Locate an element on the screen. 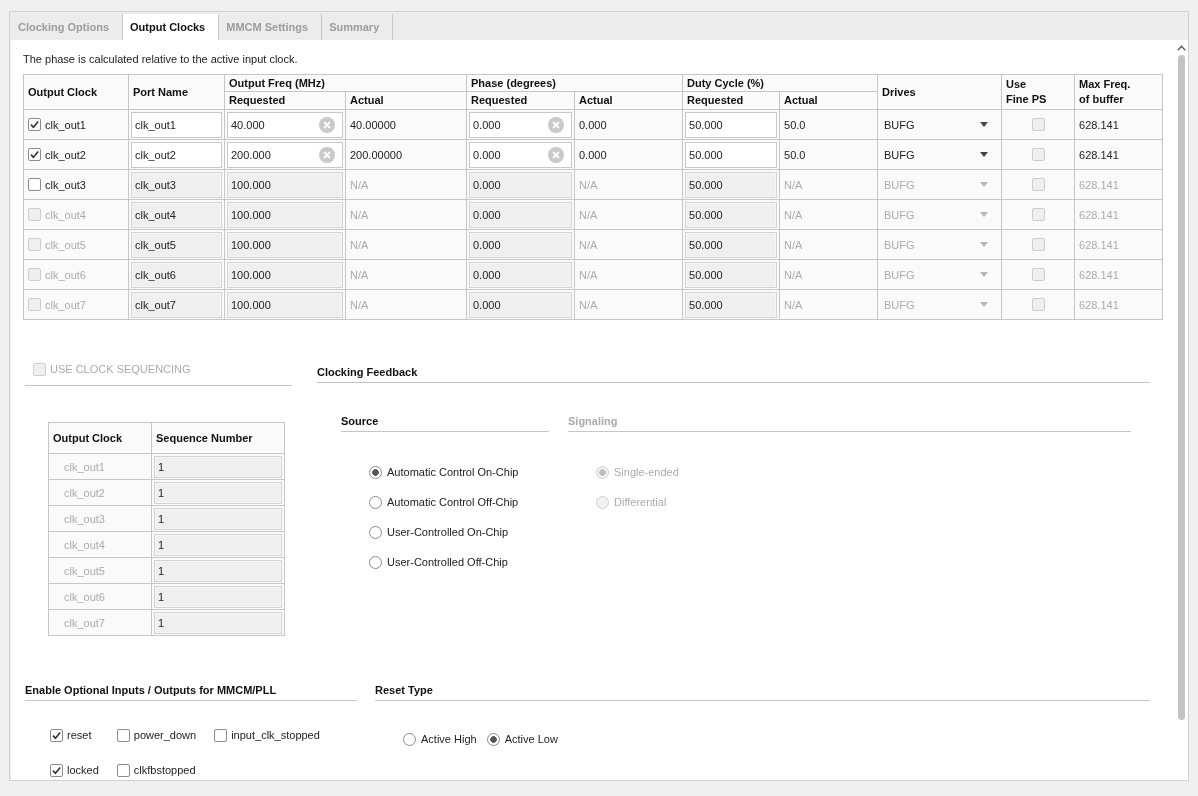  radio-label: User-Controlled On-Chip is located at coordinates (448, 532).